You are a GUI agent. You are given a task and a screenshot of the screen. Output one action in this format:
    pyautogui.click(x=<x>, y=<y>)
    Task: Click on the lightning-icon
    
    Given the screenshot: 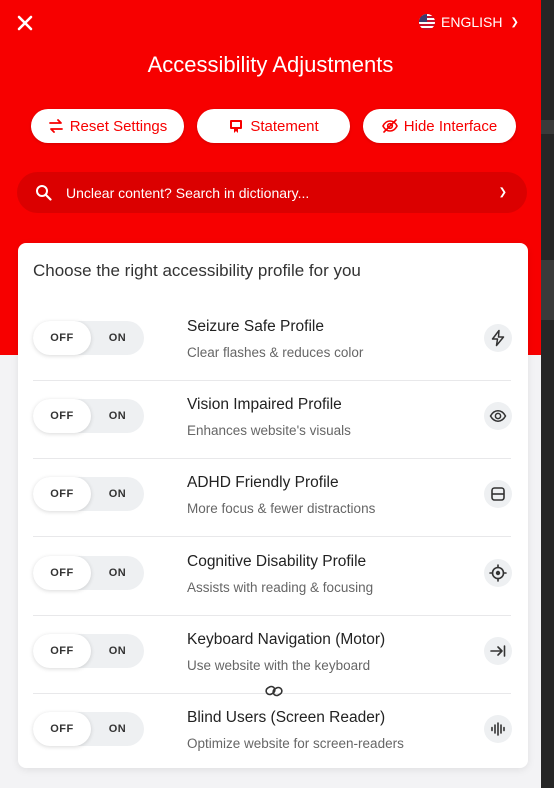 What is the action you would take?
    pyautogui.click(x=498, y=338)
    